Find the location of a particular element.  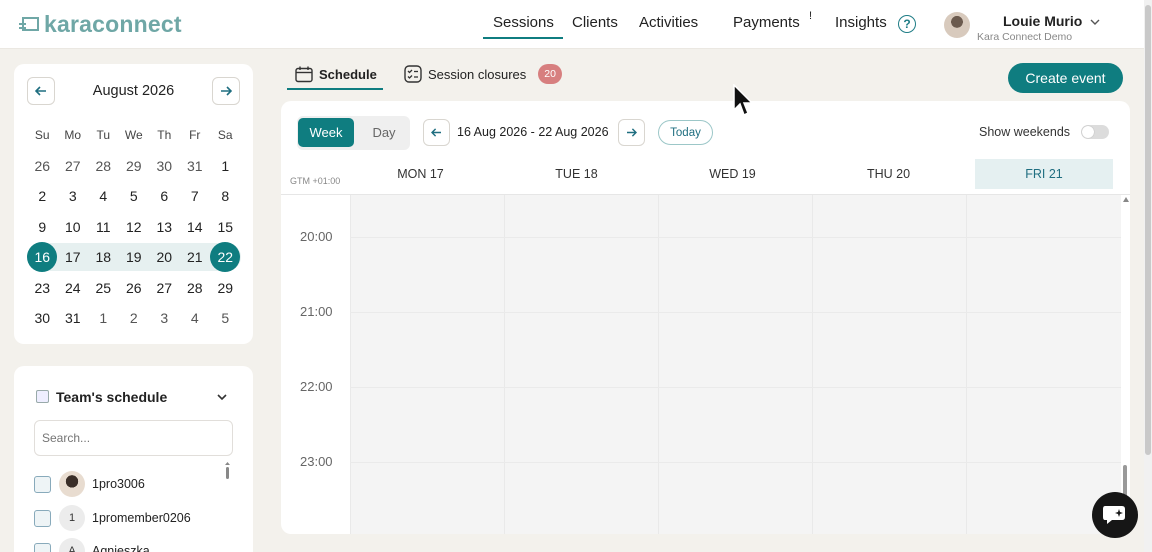

team-member-item: 1pro3006 is located at coordinates (89, 484).